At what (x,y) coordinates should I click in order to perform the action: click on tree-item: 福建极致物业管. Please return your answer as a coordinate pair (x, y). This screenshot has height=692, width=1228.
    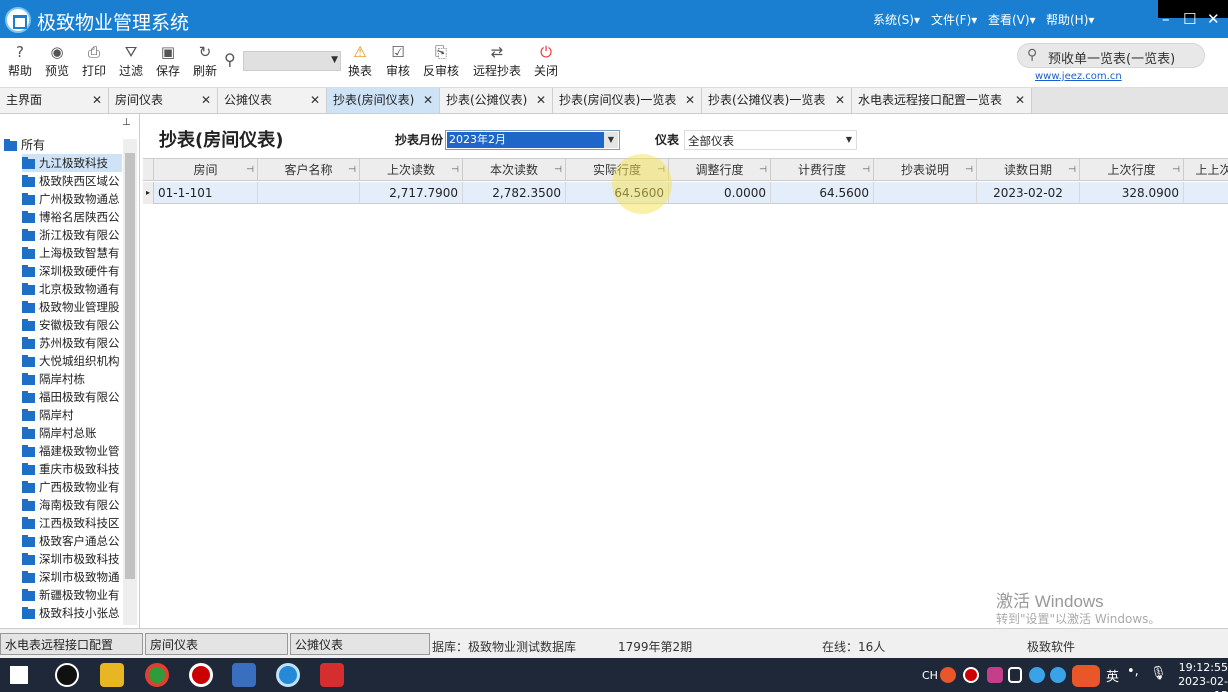
    Looking at the image, I should click on (72, 451).